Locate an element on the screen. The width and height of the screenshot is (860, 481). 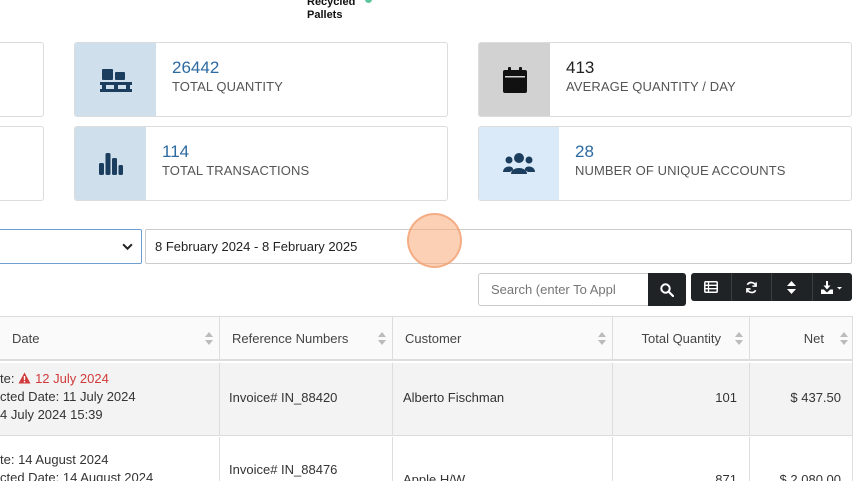
bar-chart-icon-box is located at coordinates (110, 163).